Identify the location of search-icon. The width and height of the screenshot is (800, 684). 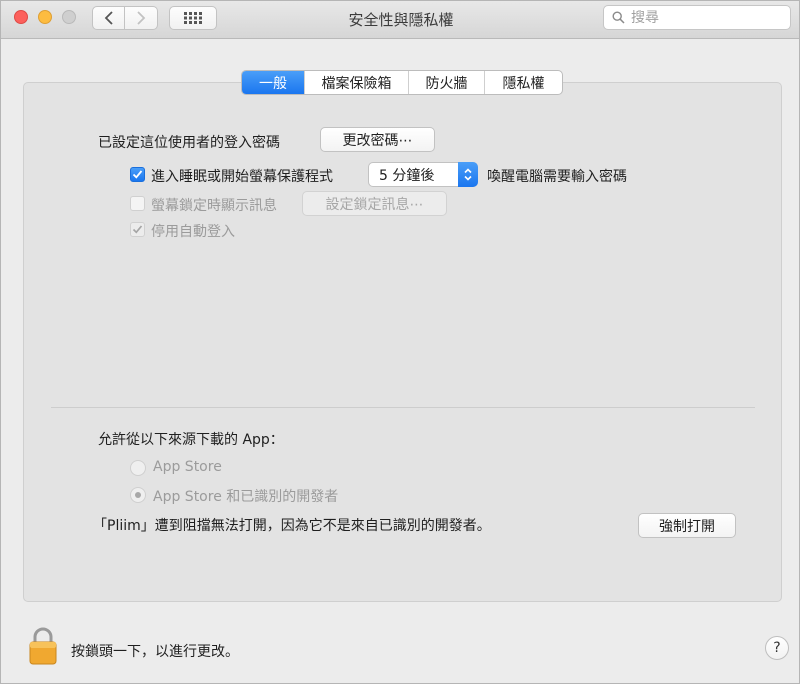
(618, 17).